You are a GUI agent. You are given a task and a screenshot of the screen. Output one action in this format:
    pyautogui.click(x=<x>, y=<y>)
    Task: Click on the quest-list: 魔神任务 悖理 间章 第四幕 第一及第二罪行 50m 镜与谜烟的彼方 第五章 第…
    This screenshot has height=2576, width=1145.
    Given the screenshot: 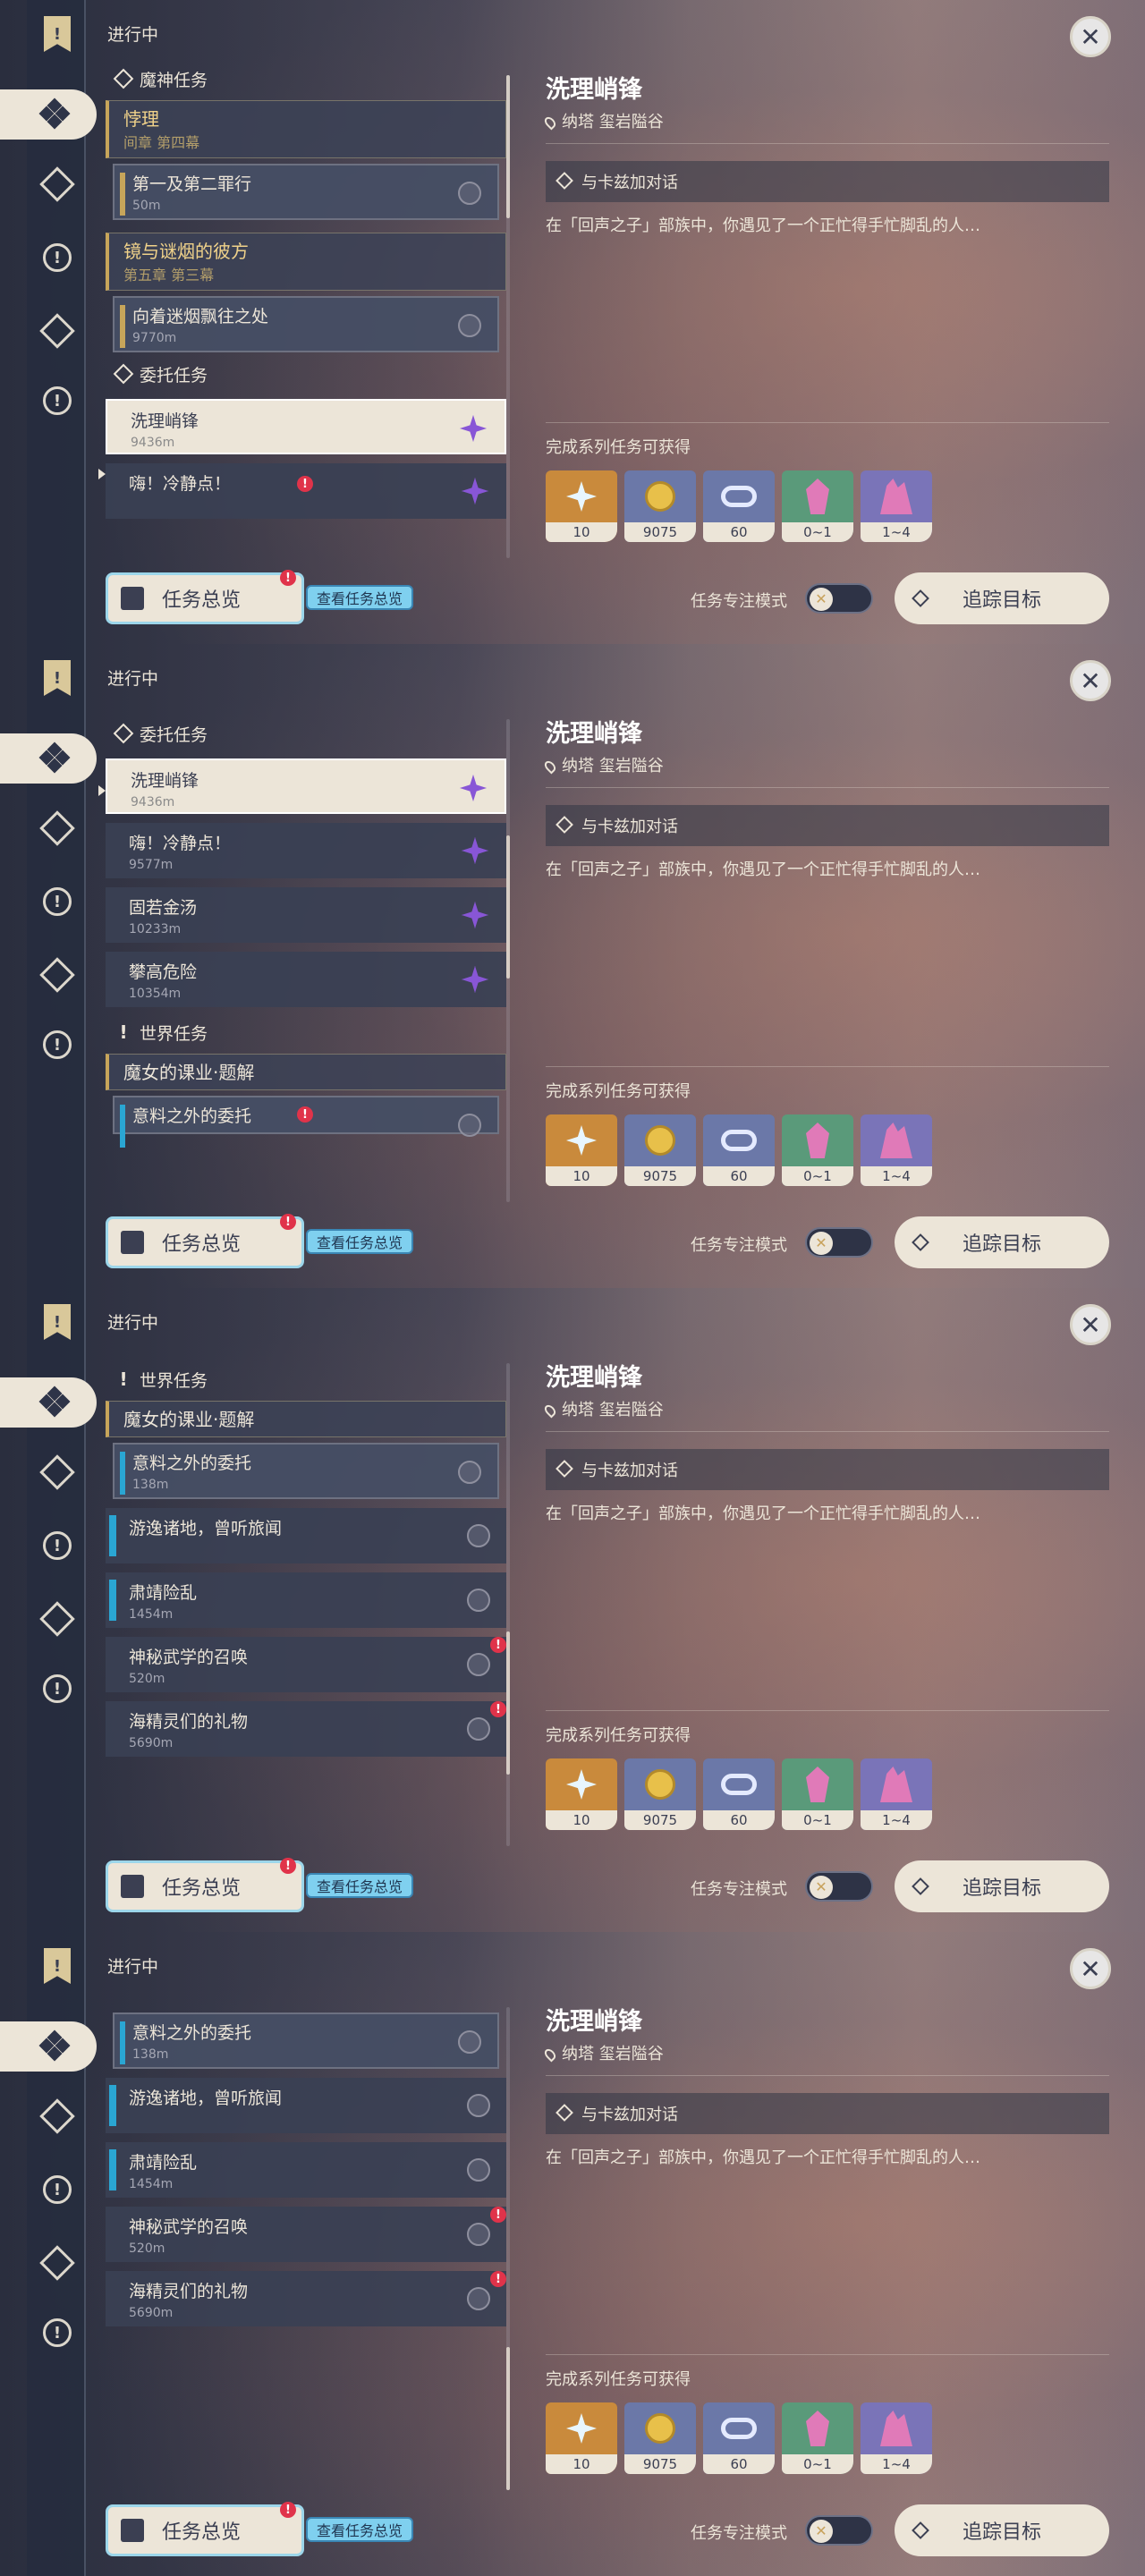 What is the action you would take?
    pyautogui.click(x=306, y=309)
    